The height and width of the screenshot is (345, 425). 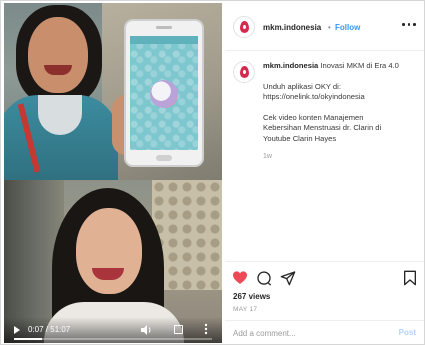 I want to click on smartphone, so click(x=164, y=93).